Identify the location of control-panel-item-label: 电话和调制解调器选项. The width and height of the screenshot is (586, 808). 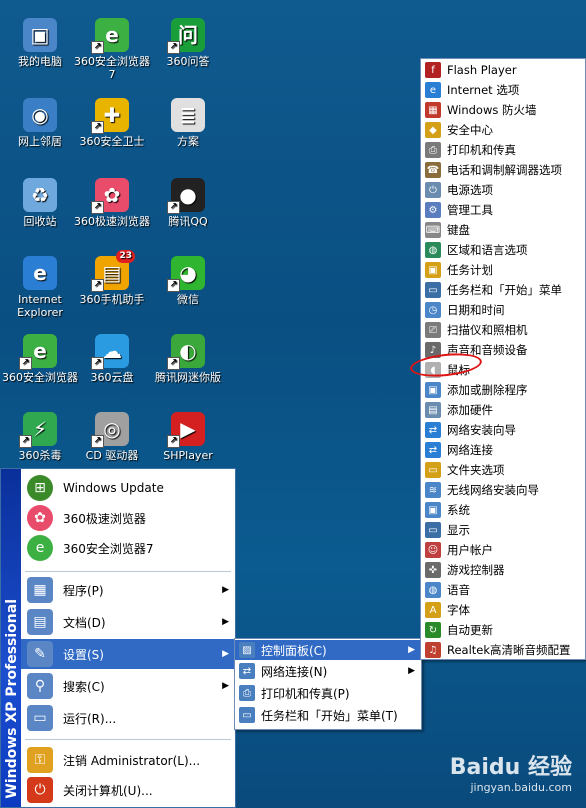
(504, 170).